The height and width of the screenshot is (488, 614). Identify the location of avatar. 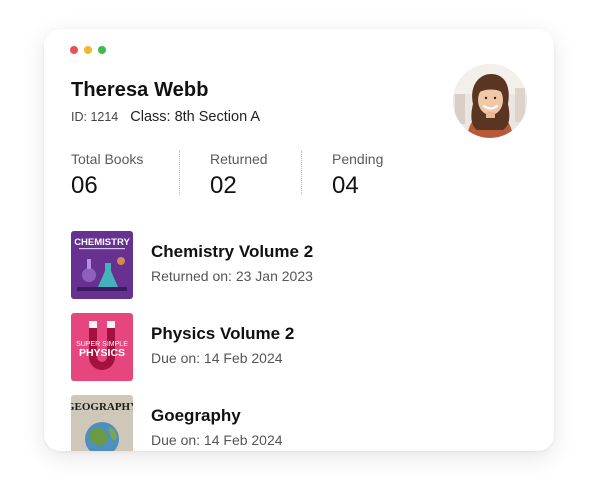
(490, 101).